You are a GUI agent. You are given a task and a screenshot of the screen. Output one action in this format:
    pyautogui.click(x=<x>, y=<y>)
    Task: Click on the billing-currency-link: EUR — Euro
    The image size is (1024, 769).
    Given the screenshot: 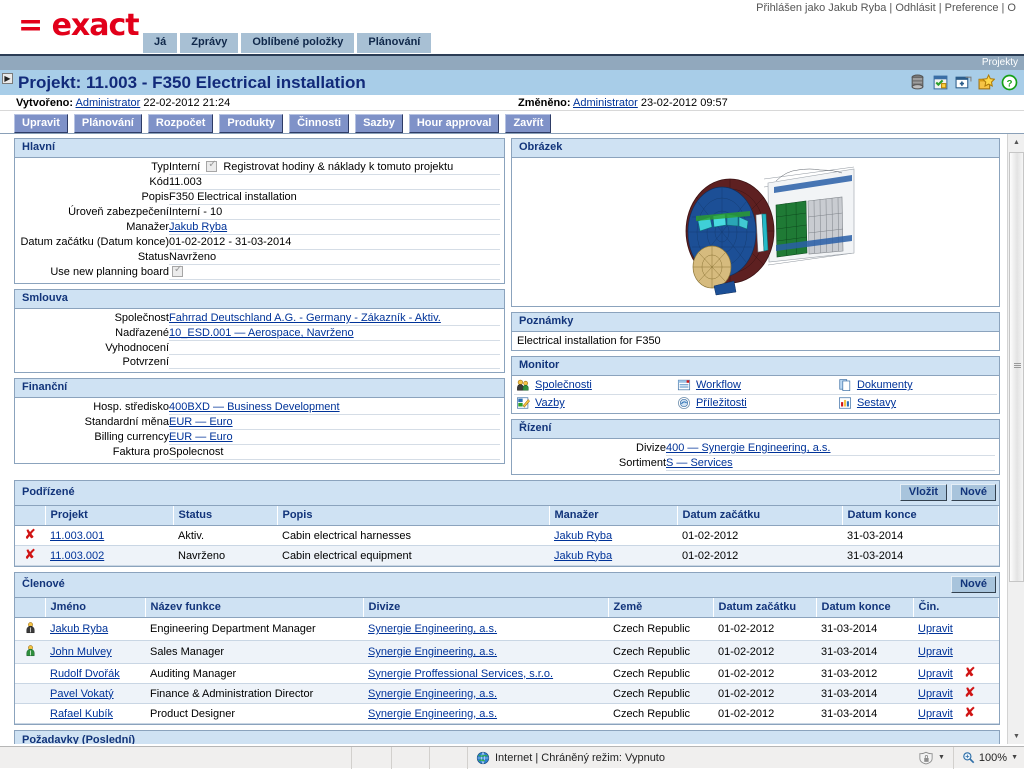 What is the action you would take?
    pyautogui.click(x=201, y=437)
    